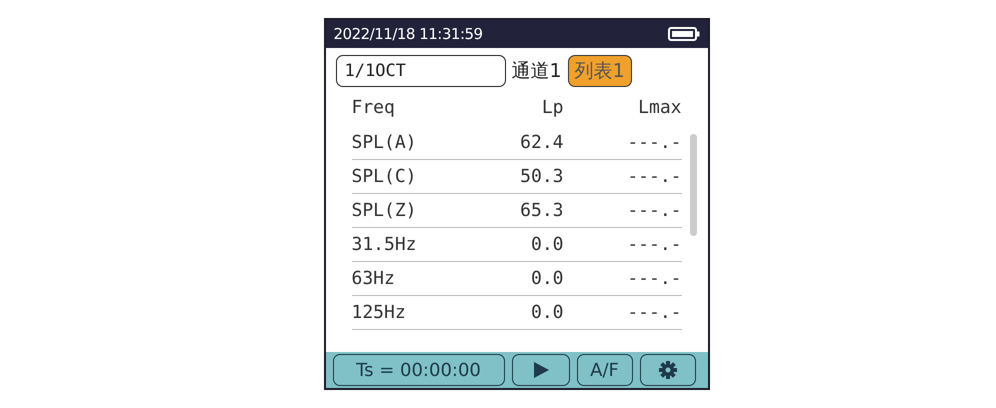  Describe the element at coordinates (385, 244) in the screenshot. I see `table-cell-text: 31.5Hz` at that location.